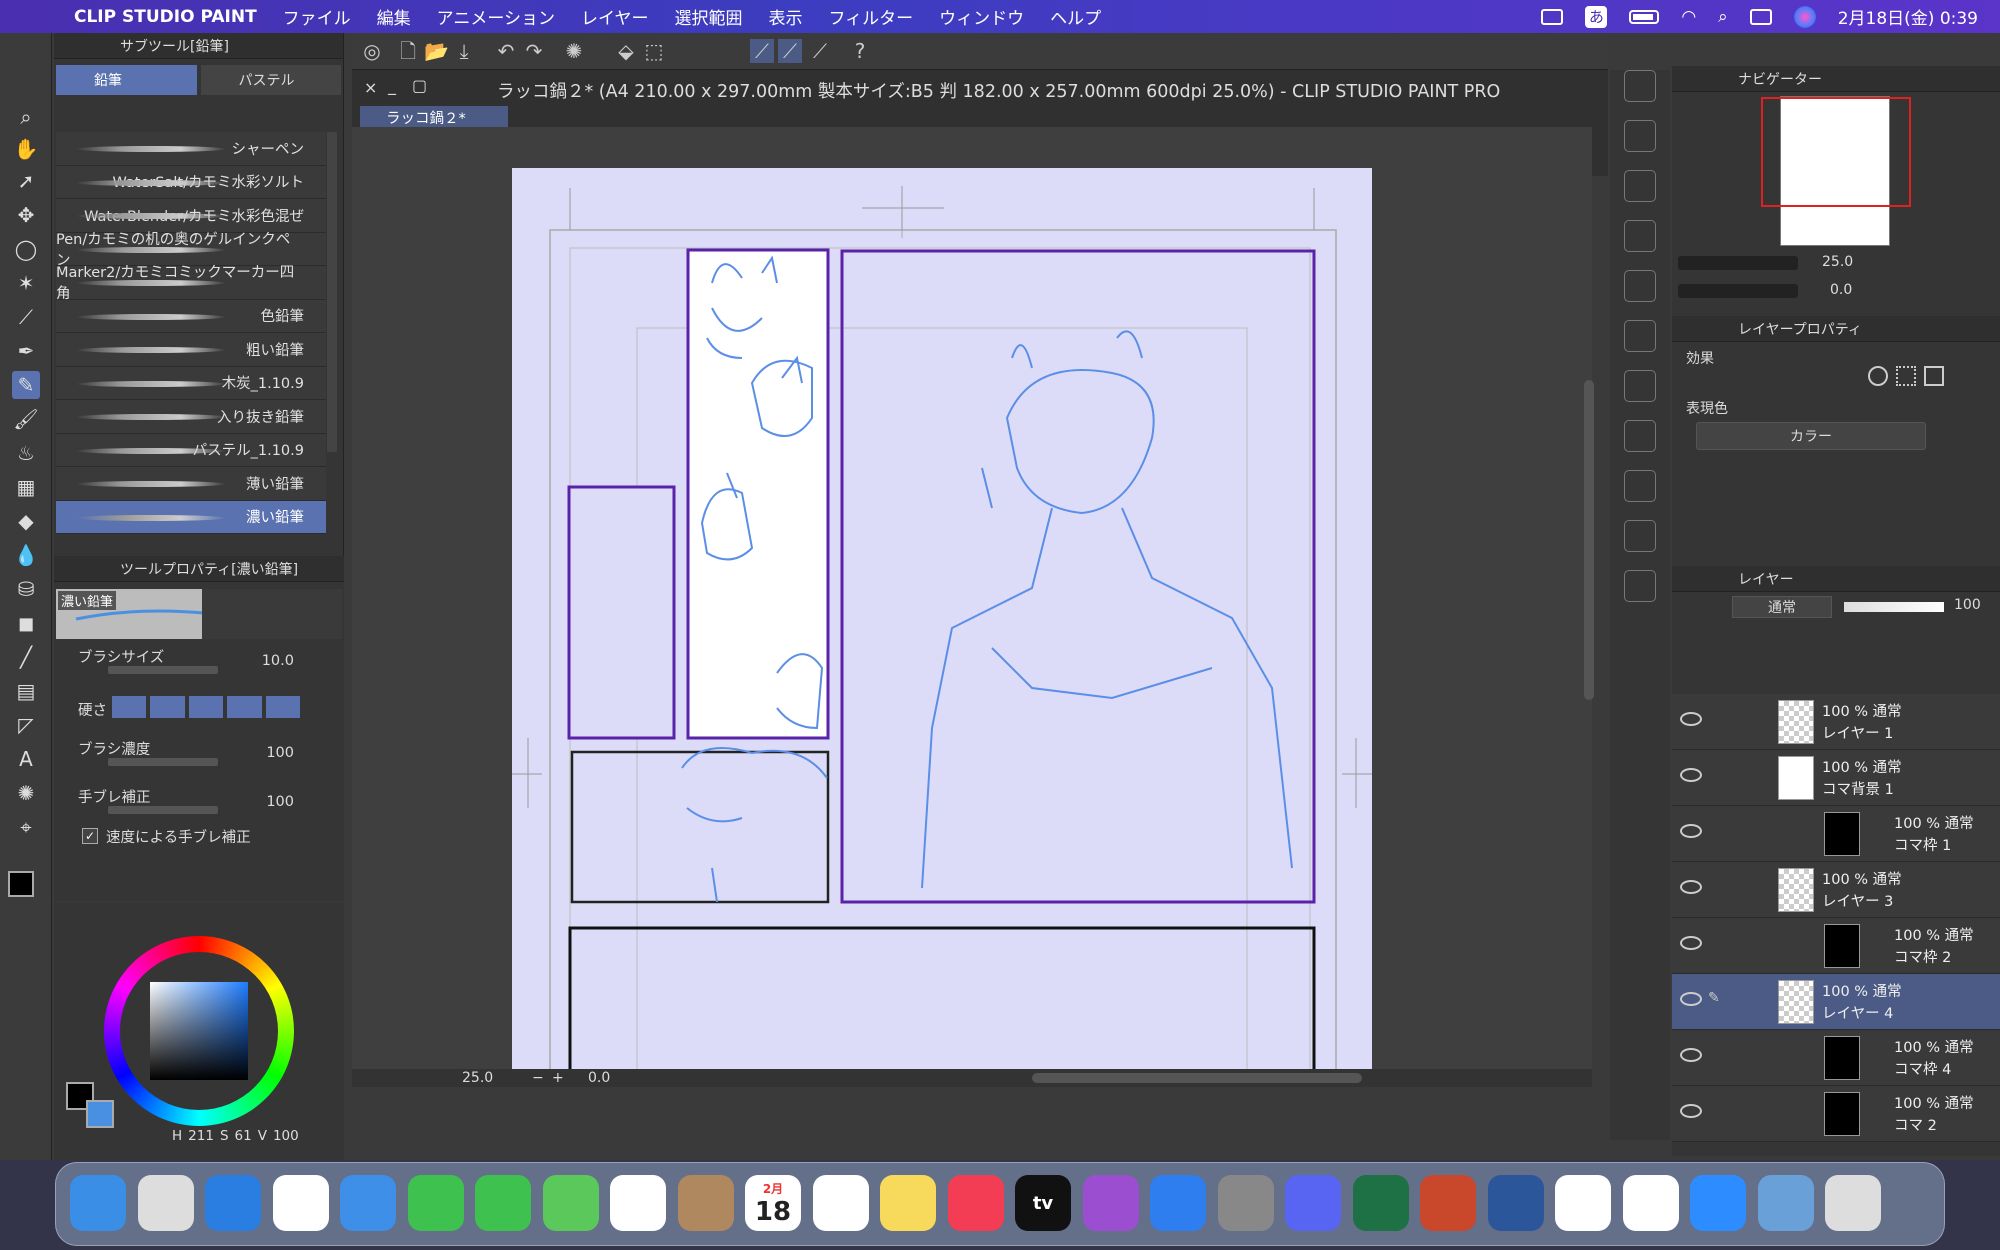 This screenshot has height=1250, width=2000. Describe the element at coordinates (191, 149) in the screenshot. I see `brush-item: シャーペン` at that location.